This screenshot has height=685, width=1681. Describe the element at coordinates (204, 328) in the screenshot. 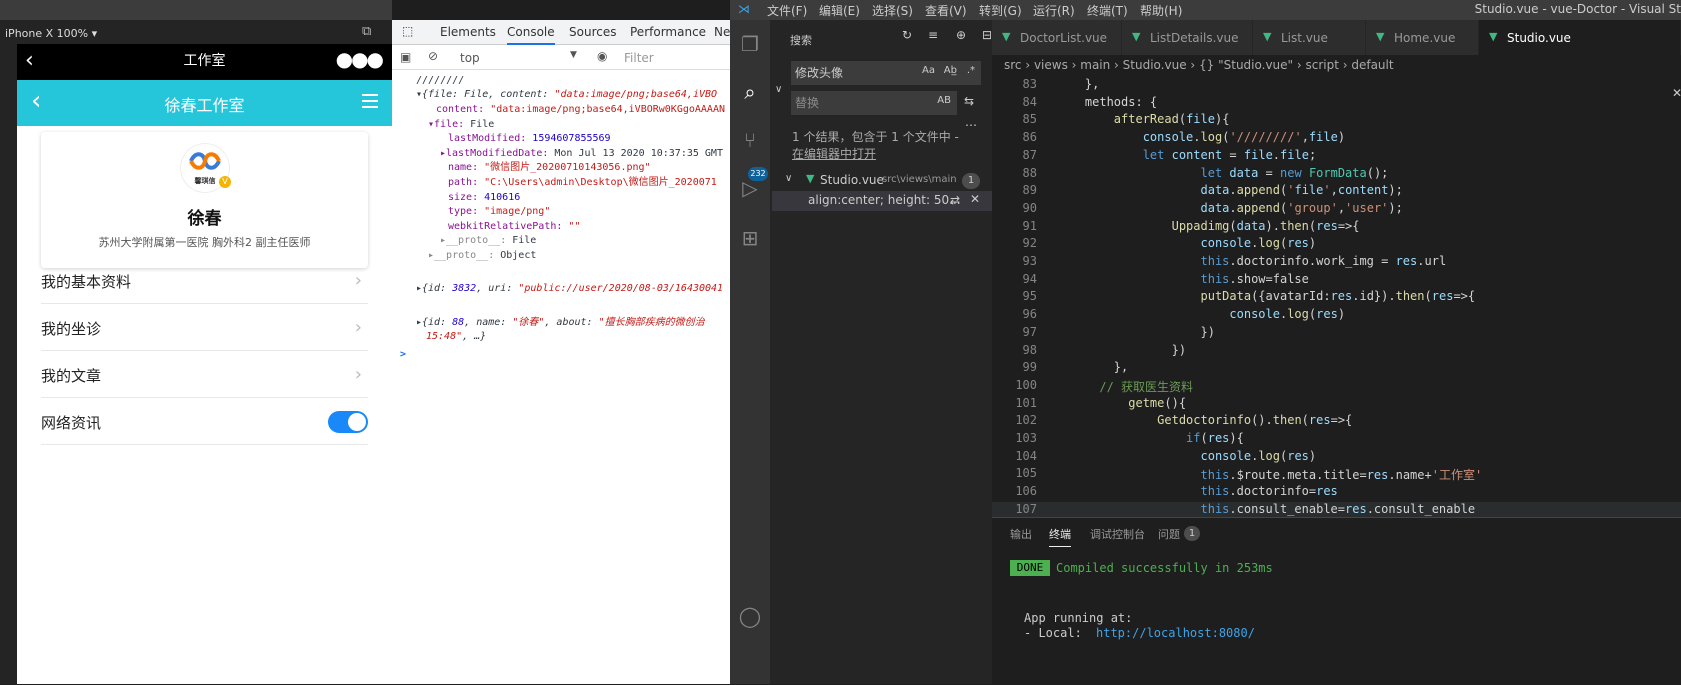

I see `menu-item-clinic: 我的坐诊 ›` at that location.